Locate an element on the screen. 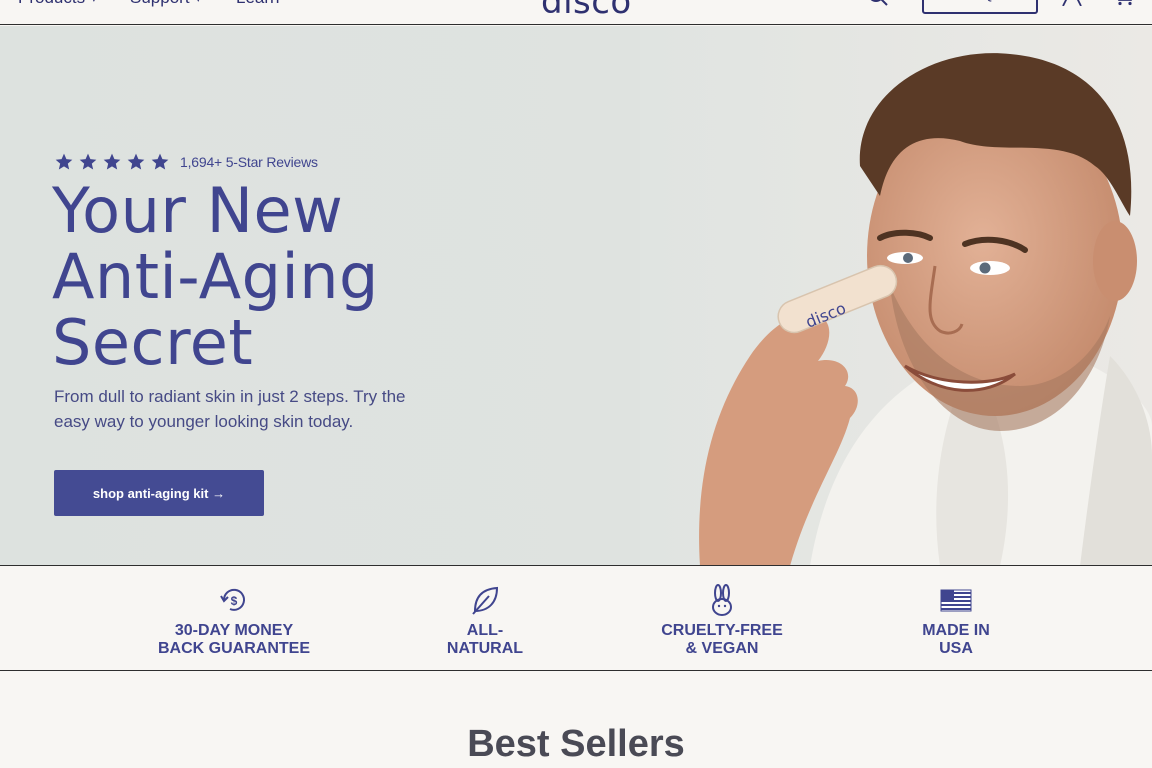 Image resolution: width=1152 pixels, height=768 pixels. nav-support: Support ▾ is located at coordinates (165, 4).